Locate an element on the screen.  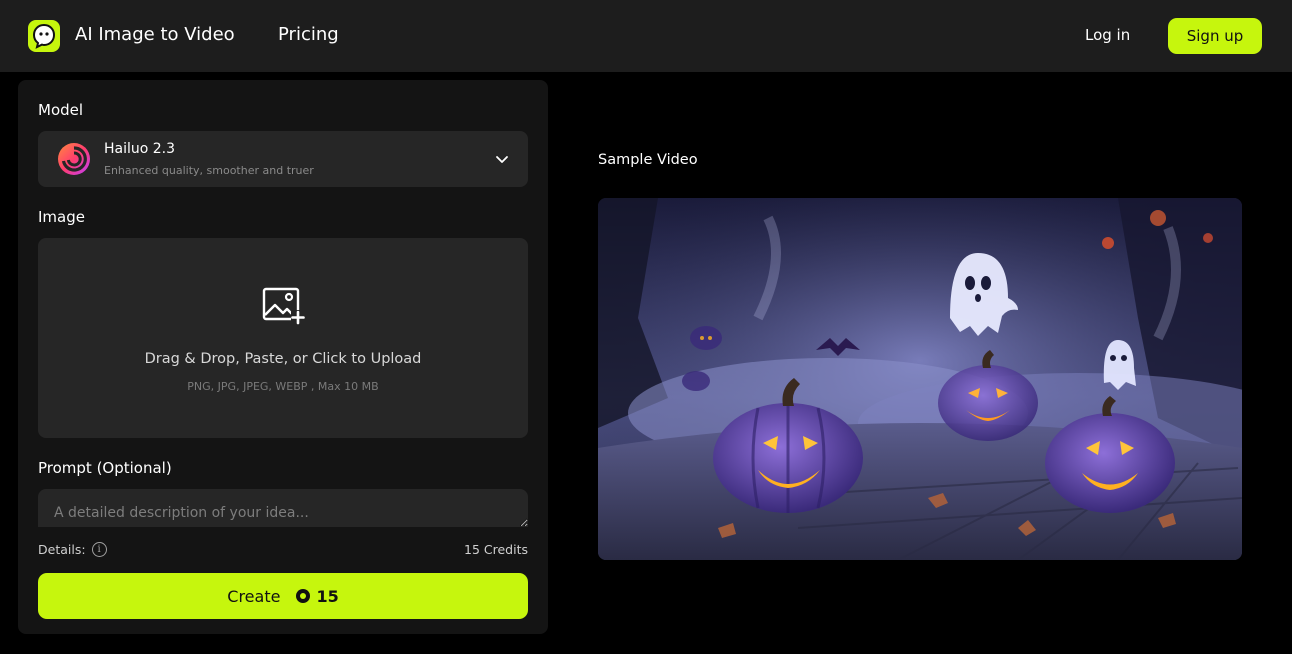
details-label: Details: is located at coordinates (62, 549).